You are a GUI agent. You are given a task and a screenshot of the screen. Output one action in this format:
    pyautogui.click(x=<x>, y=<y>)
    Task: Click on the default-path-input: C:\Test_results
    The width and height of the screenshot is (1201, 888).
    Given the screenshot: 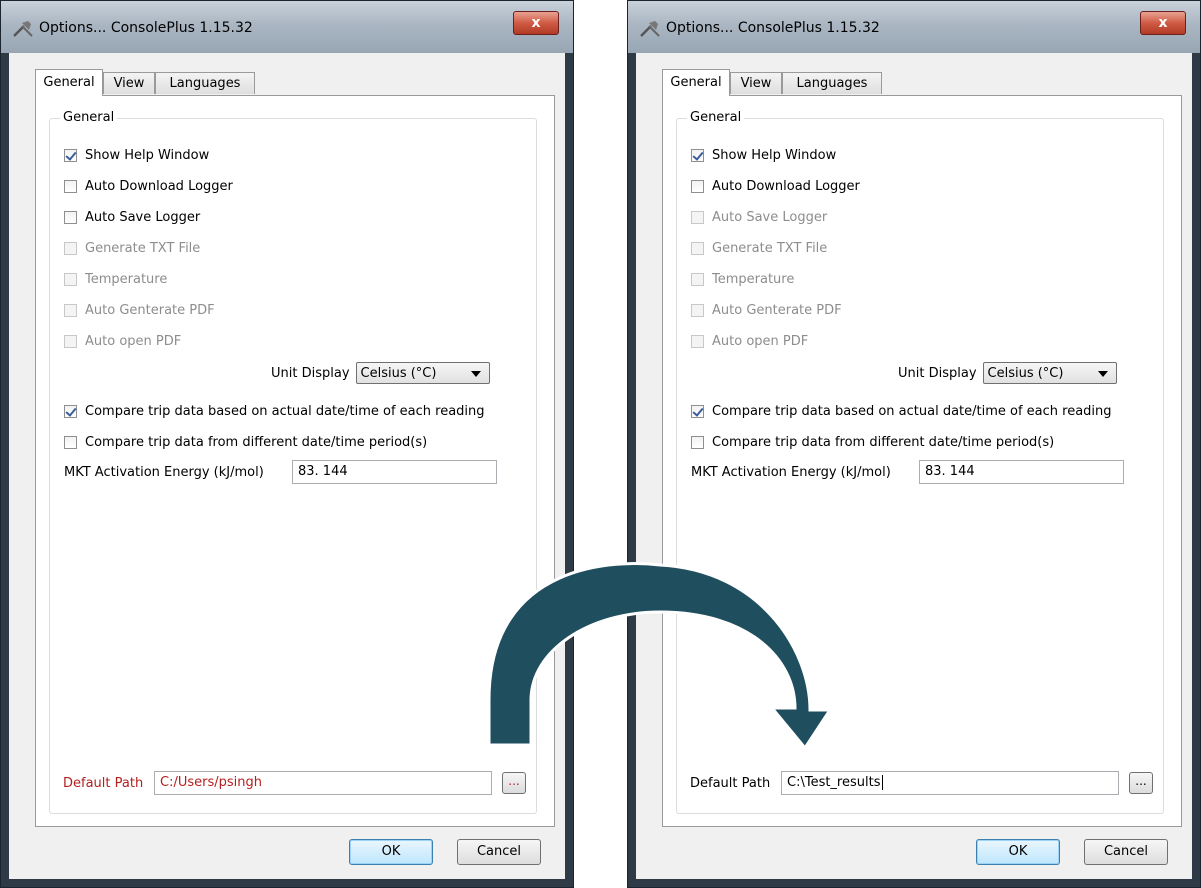 What is the action you would take?
    pyautogui.click(x=950, y=783)
    